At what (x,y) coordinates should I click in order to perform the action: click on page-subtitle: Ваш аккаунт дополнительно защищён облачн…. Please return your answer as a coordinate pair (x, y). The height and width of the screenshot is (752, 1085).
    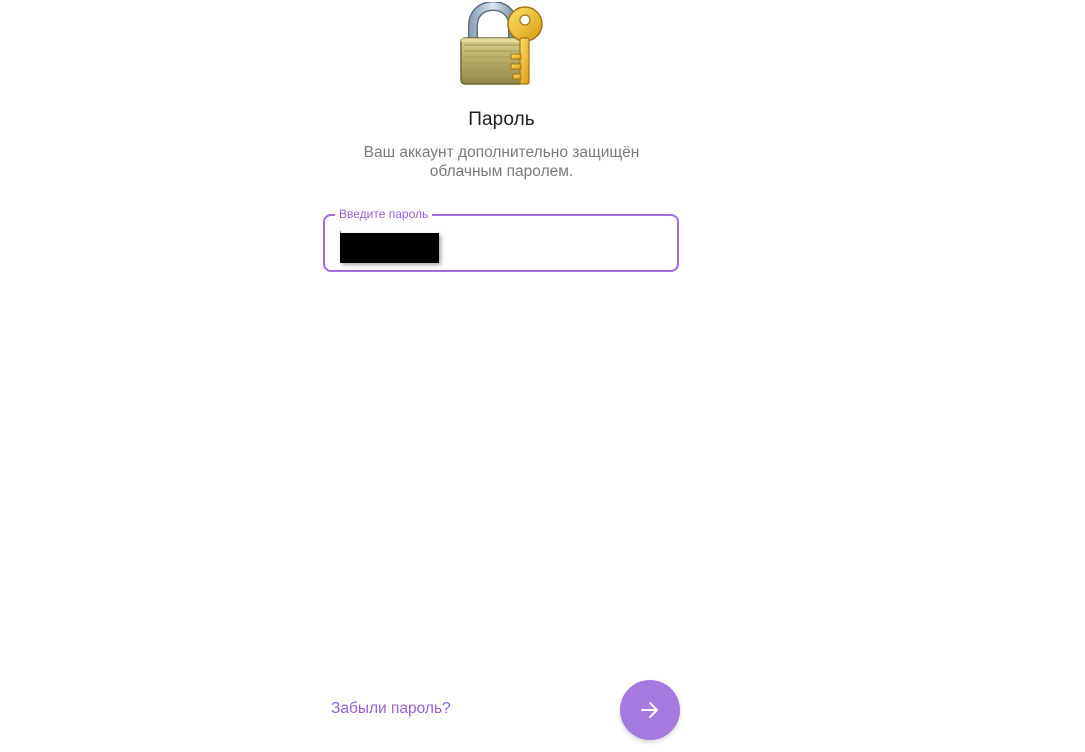
    Looking at the image, I should click on (501, 162).